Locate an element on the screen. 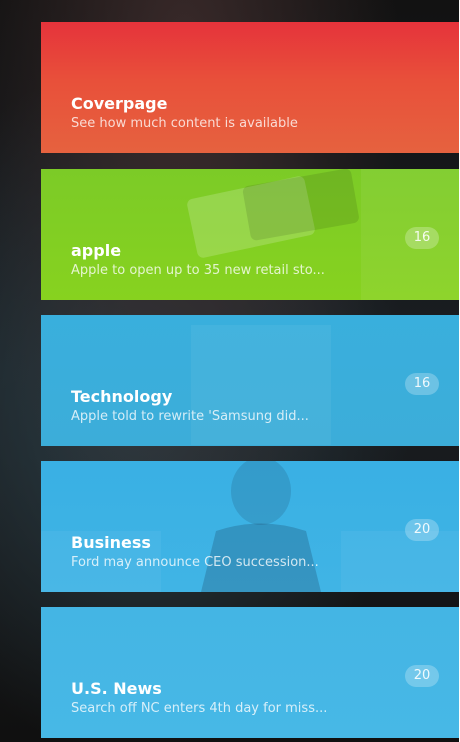 This screenshot has width=460, height=742. section-title: Business is located at coordinates (111, 542).